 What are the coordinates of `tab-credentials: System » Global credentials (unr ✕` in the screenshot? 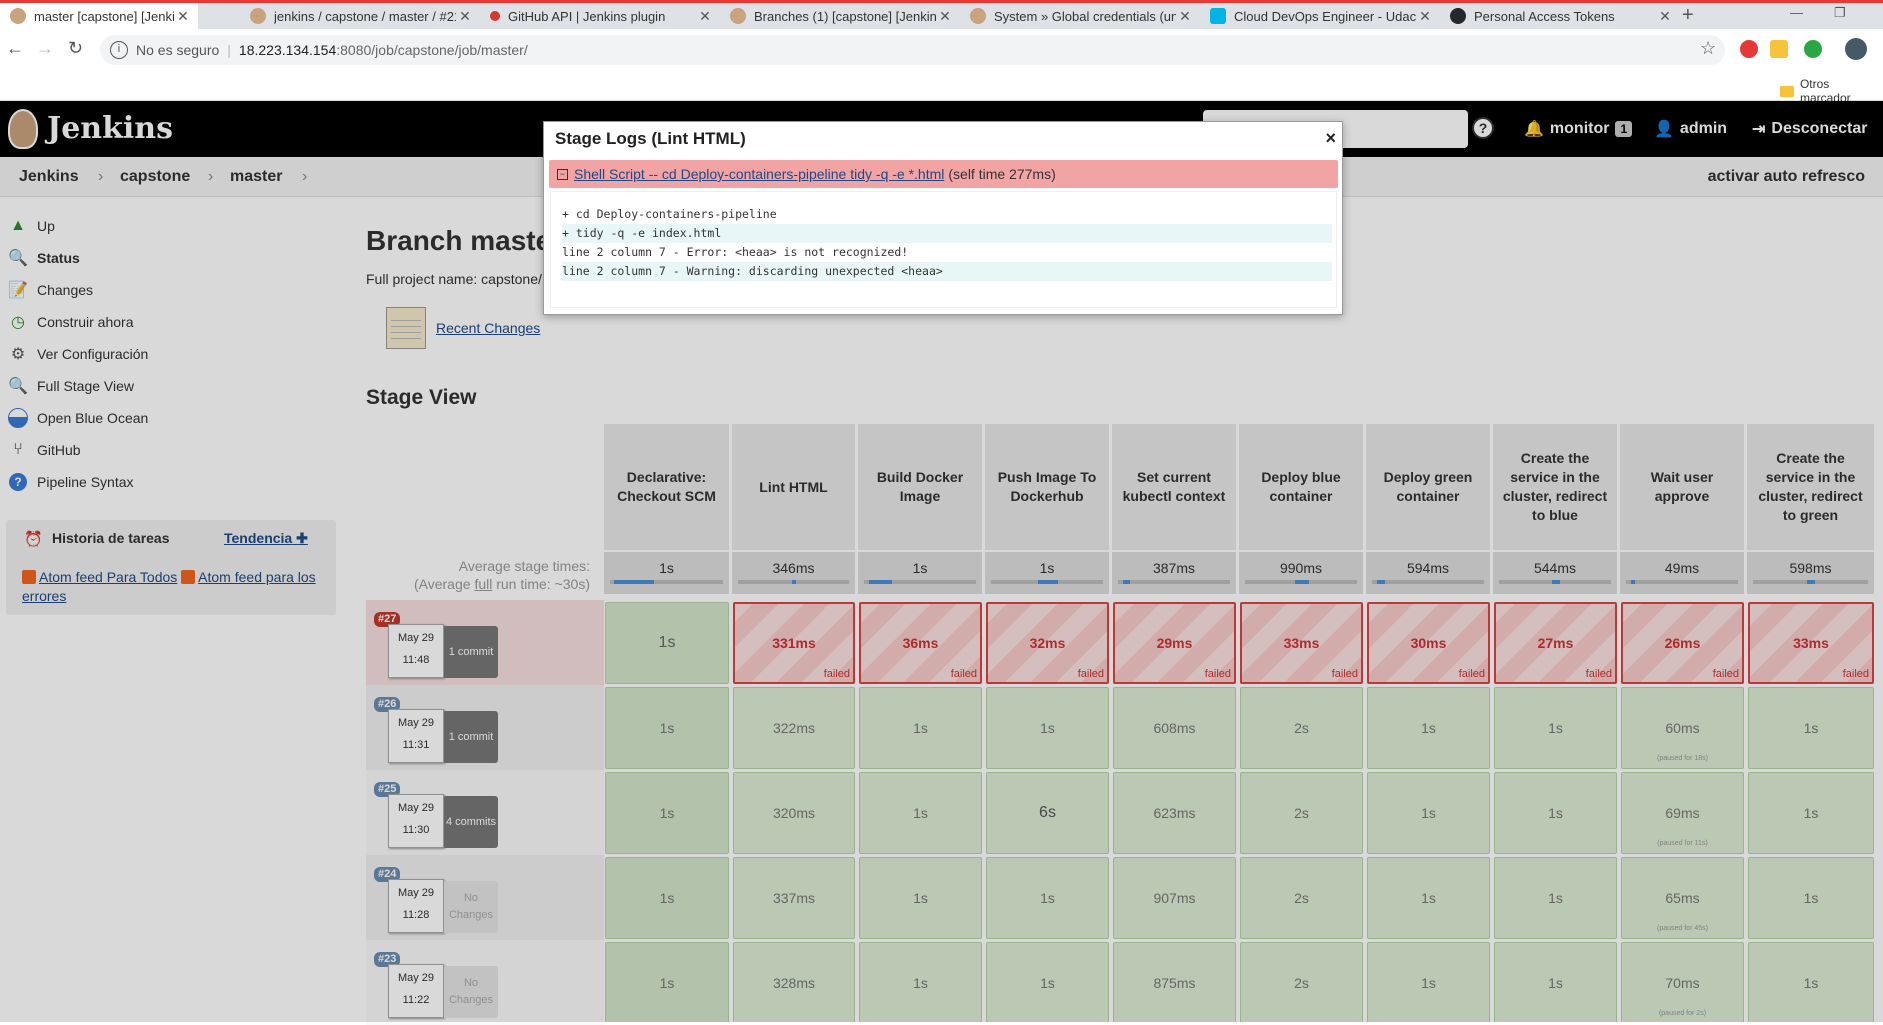 It's located at (1080, 16).